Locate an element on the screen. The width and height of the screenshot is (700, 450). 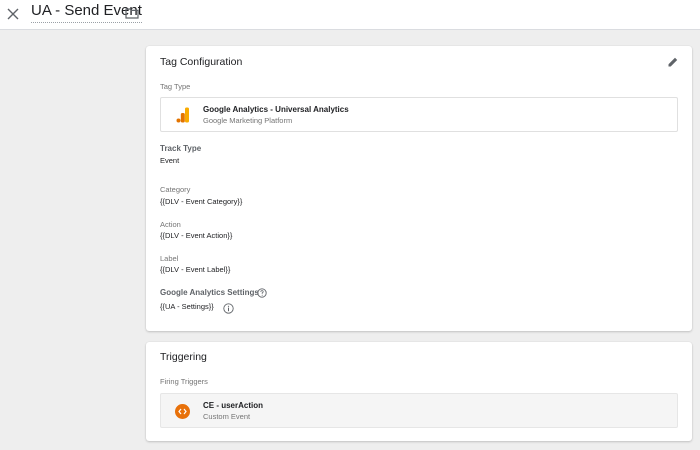
folder-icon is located at coordinates (132, 13).